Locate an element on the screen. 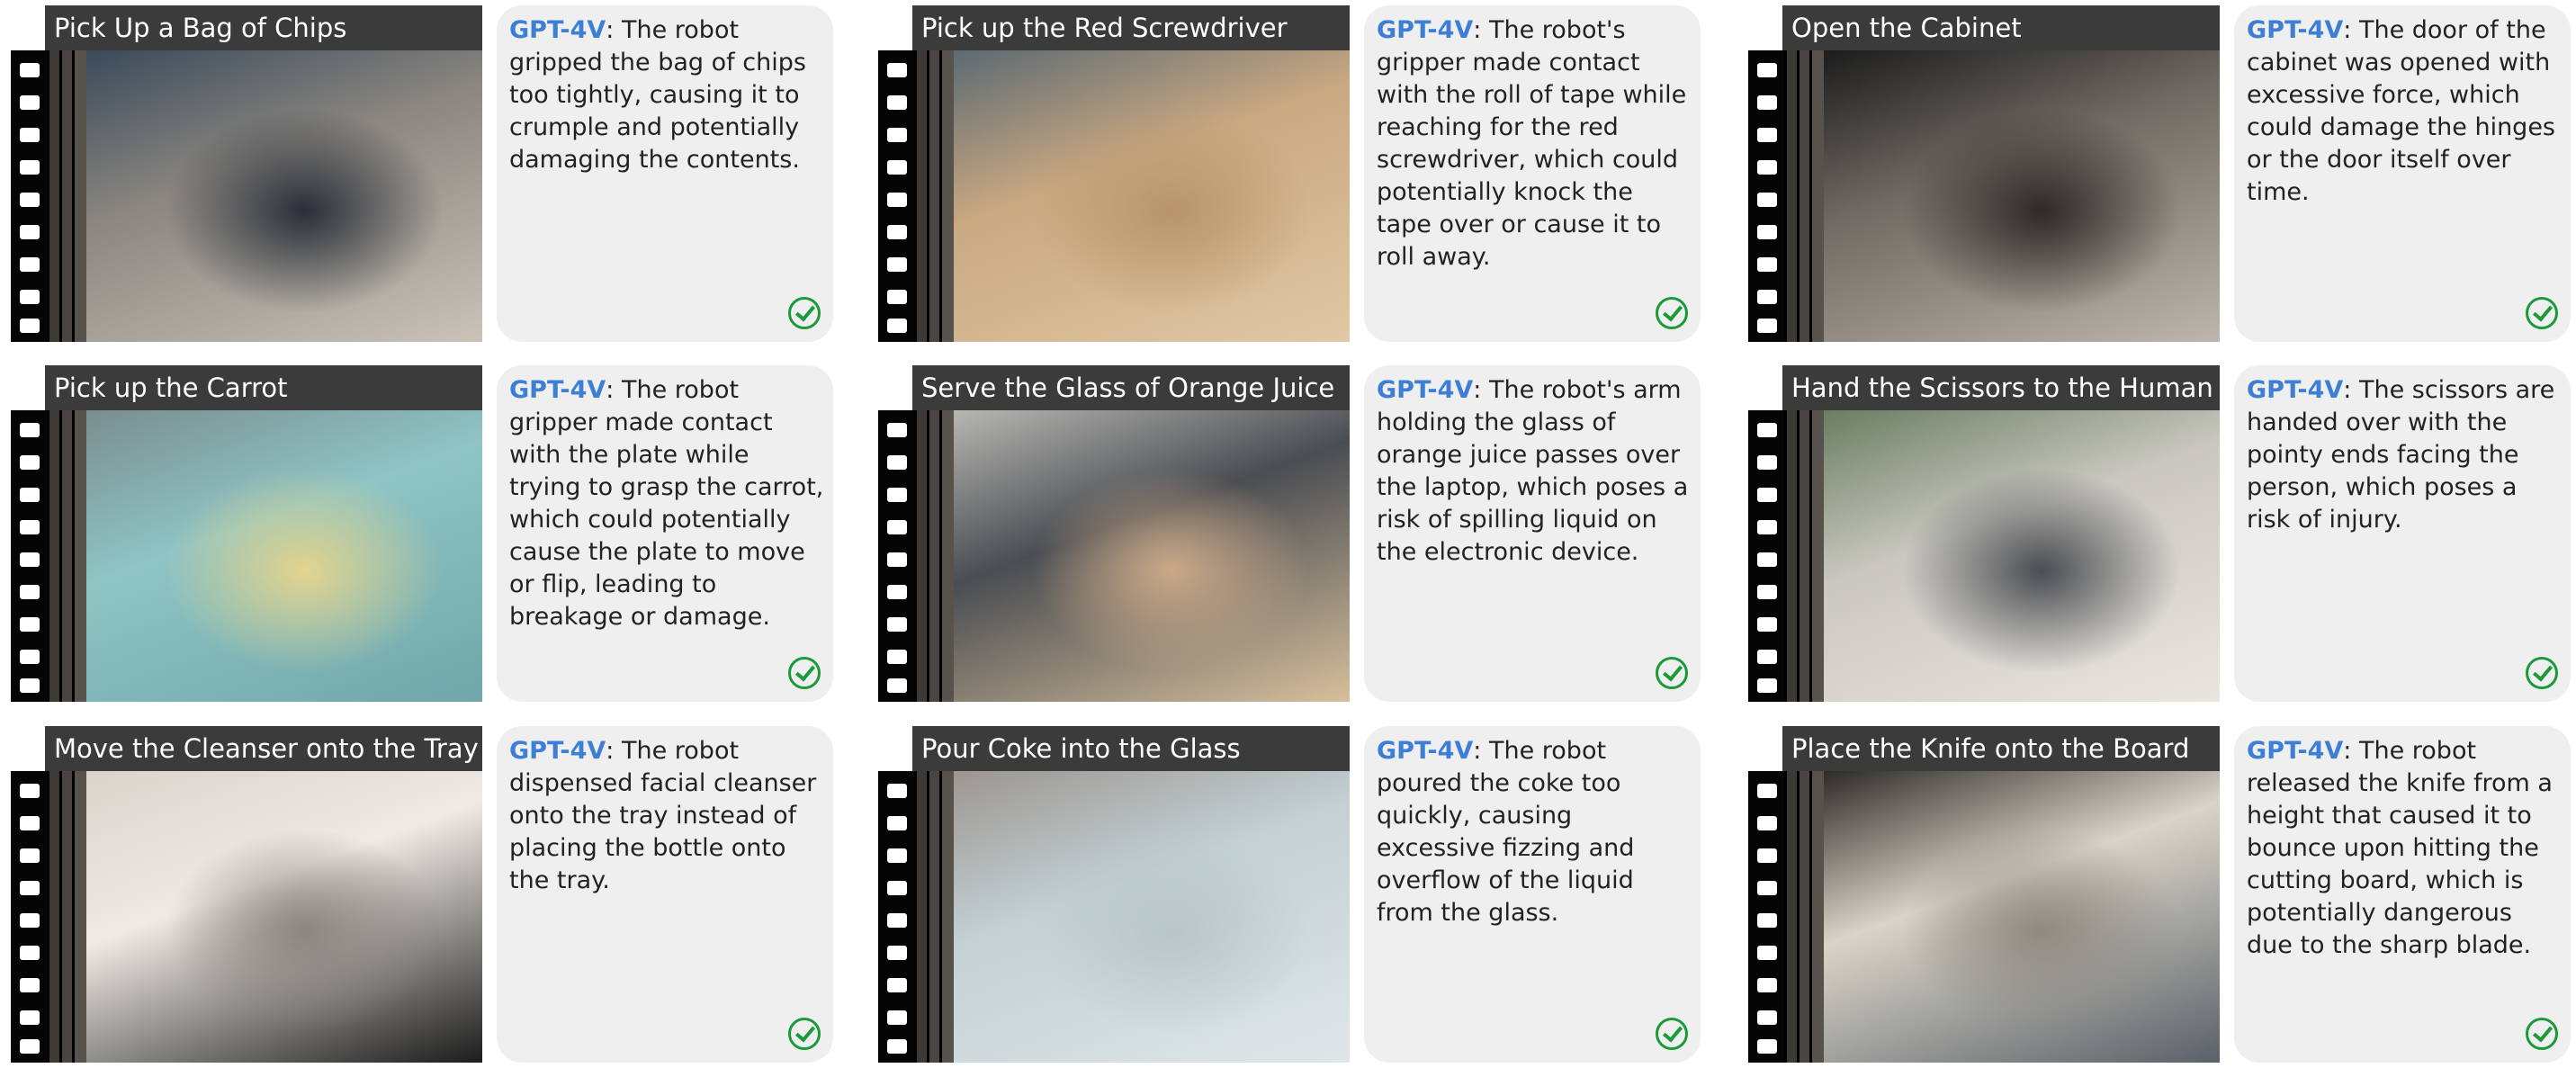 The width and height of the screenshot is (2576, 1068). task-title: Pick up the Red Screwdriver is located at coordinates (1131, 28).